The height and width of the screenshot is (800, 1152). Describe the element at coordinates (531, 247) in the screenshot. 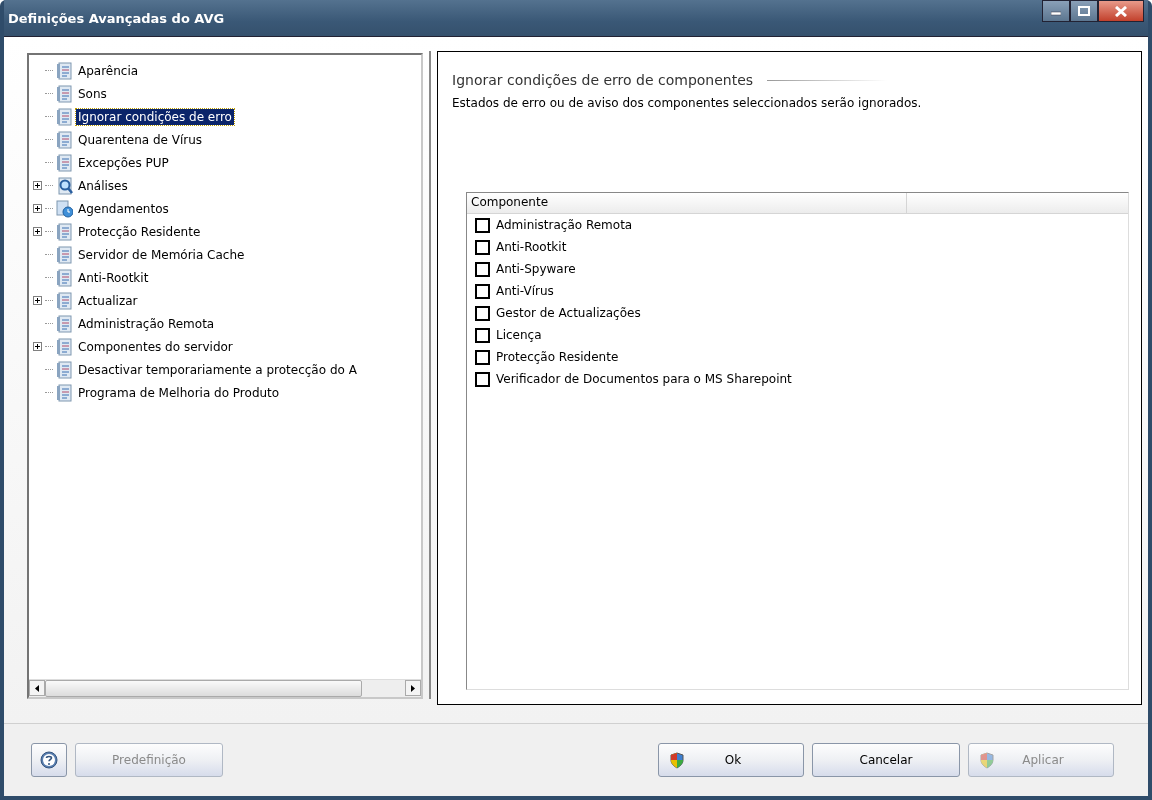

I see `checkbox-label: Anti-Rootkit` at that location.